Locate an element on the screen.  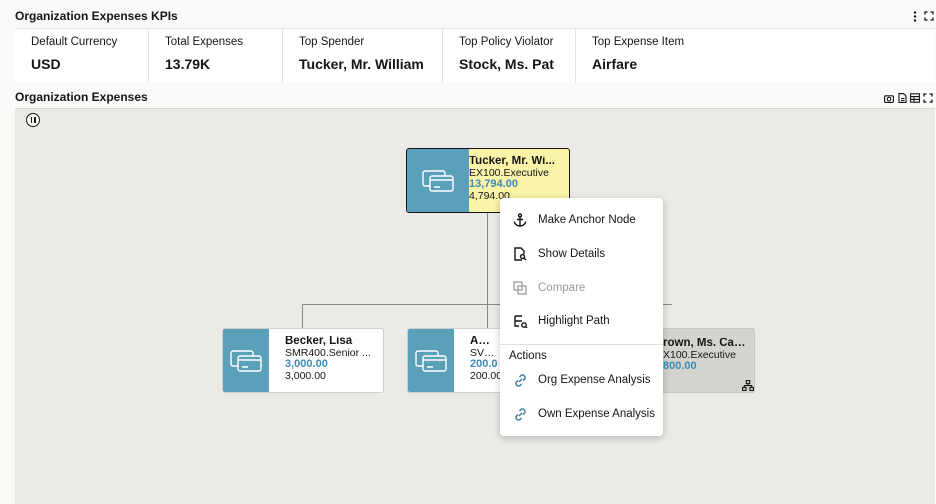
menu-item-label: Make Anchor Node is located at coordinates (587, 220).